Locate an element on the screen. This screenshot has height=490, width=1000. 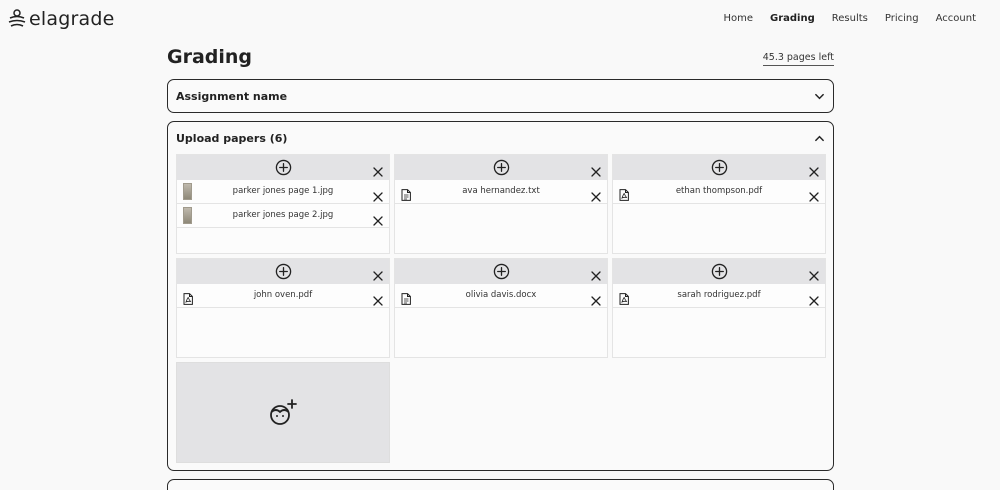
nav-grading: Grading is located at coordinates (792, 19).